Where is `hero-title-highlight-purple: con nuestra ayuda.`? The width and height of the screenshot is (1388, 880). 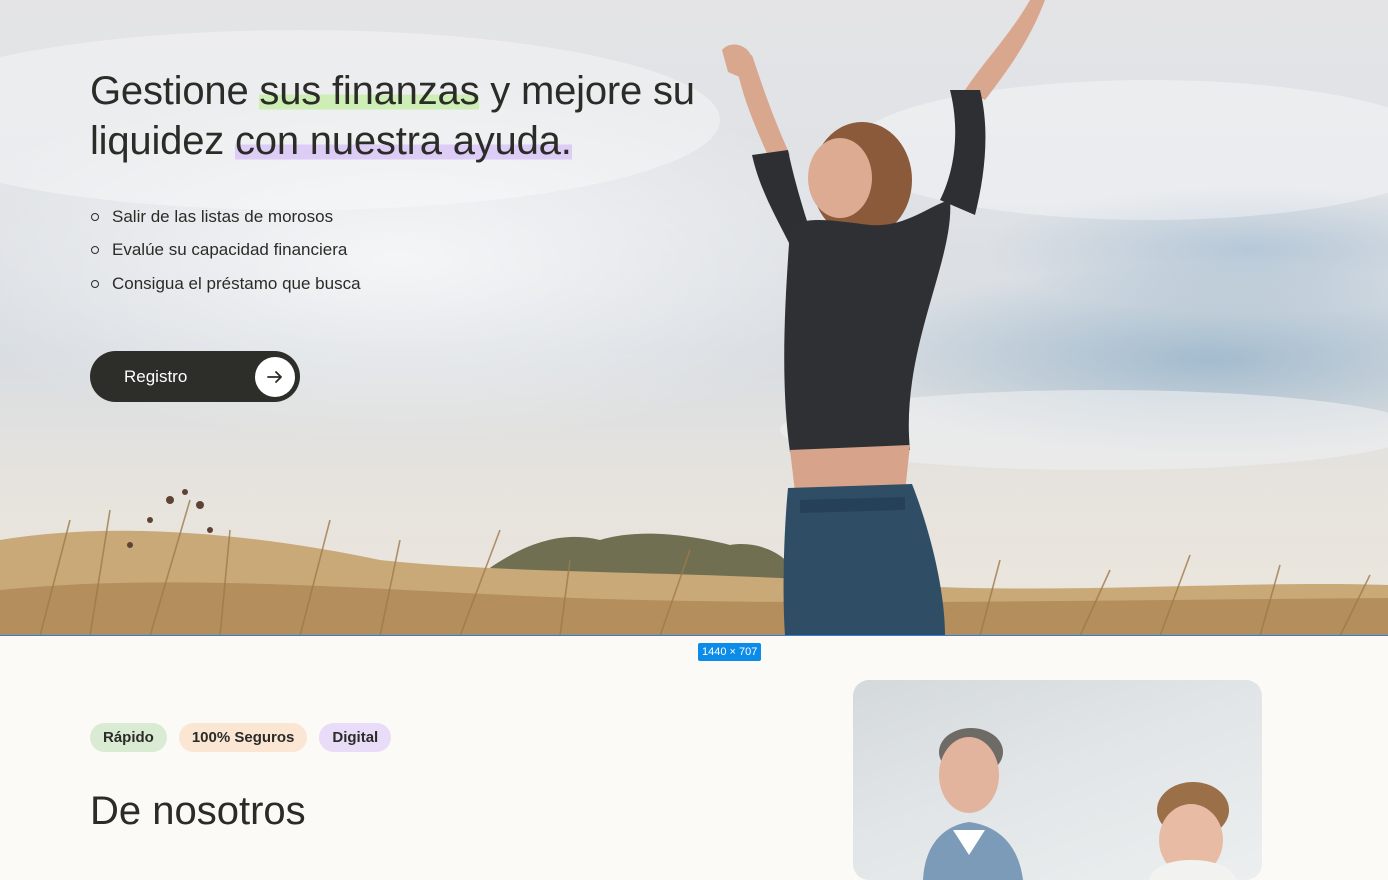 hero-title-highlight-purple: con nuestra ayuda. is located at coordinates (403, 141).